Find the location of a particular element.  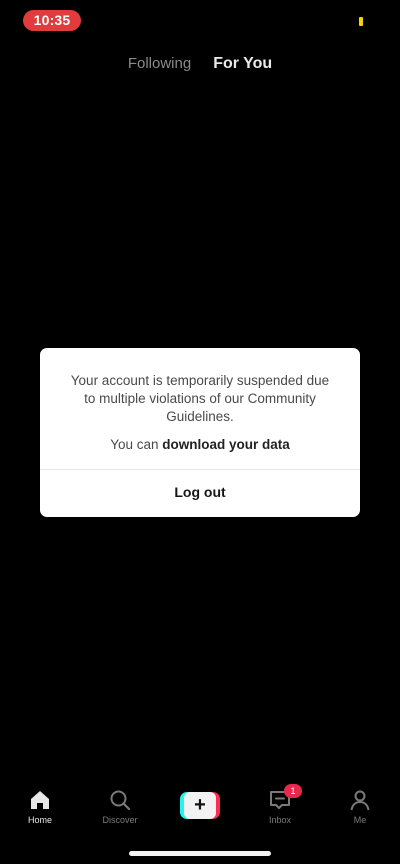

create-button: + is located at coordinates (200, 805).